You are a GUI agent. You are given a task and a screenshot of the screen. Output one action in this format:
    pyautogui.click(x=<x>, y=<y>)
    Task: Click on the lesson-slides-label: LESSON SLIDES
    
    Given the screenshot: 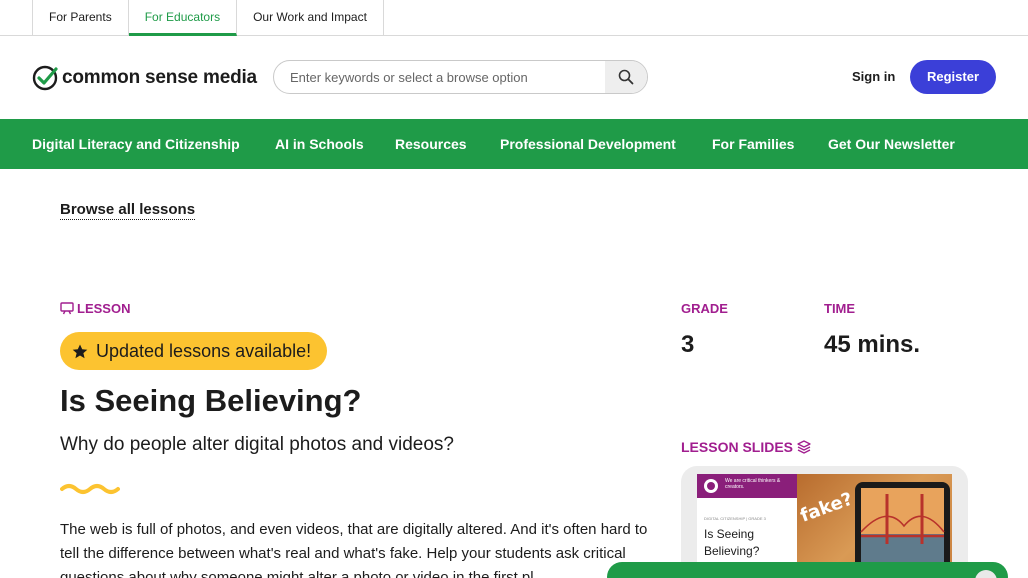 What is the action you would take?
    pyautogui.click(x=737, y=447)
    